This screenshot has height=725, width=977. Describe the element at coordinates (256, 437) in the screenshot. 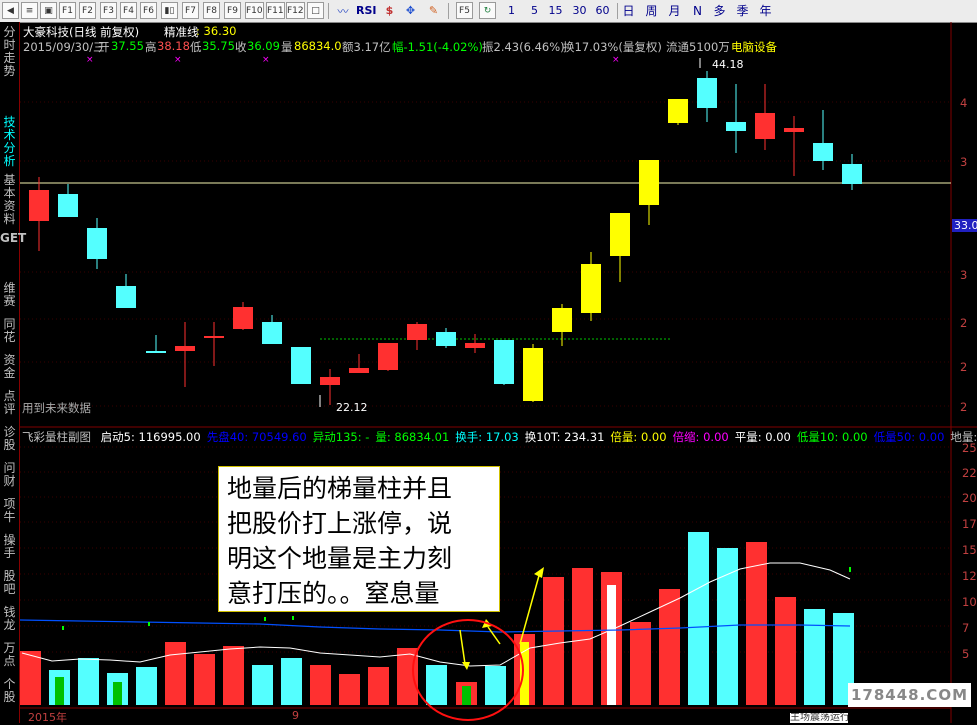

I see `sub-chart-item: 先盘40: 70549.60` at that location.